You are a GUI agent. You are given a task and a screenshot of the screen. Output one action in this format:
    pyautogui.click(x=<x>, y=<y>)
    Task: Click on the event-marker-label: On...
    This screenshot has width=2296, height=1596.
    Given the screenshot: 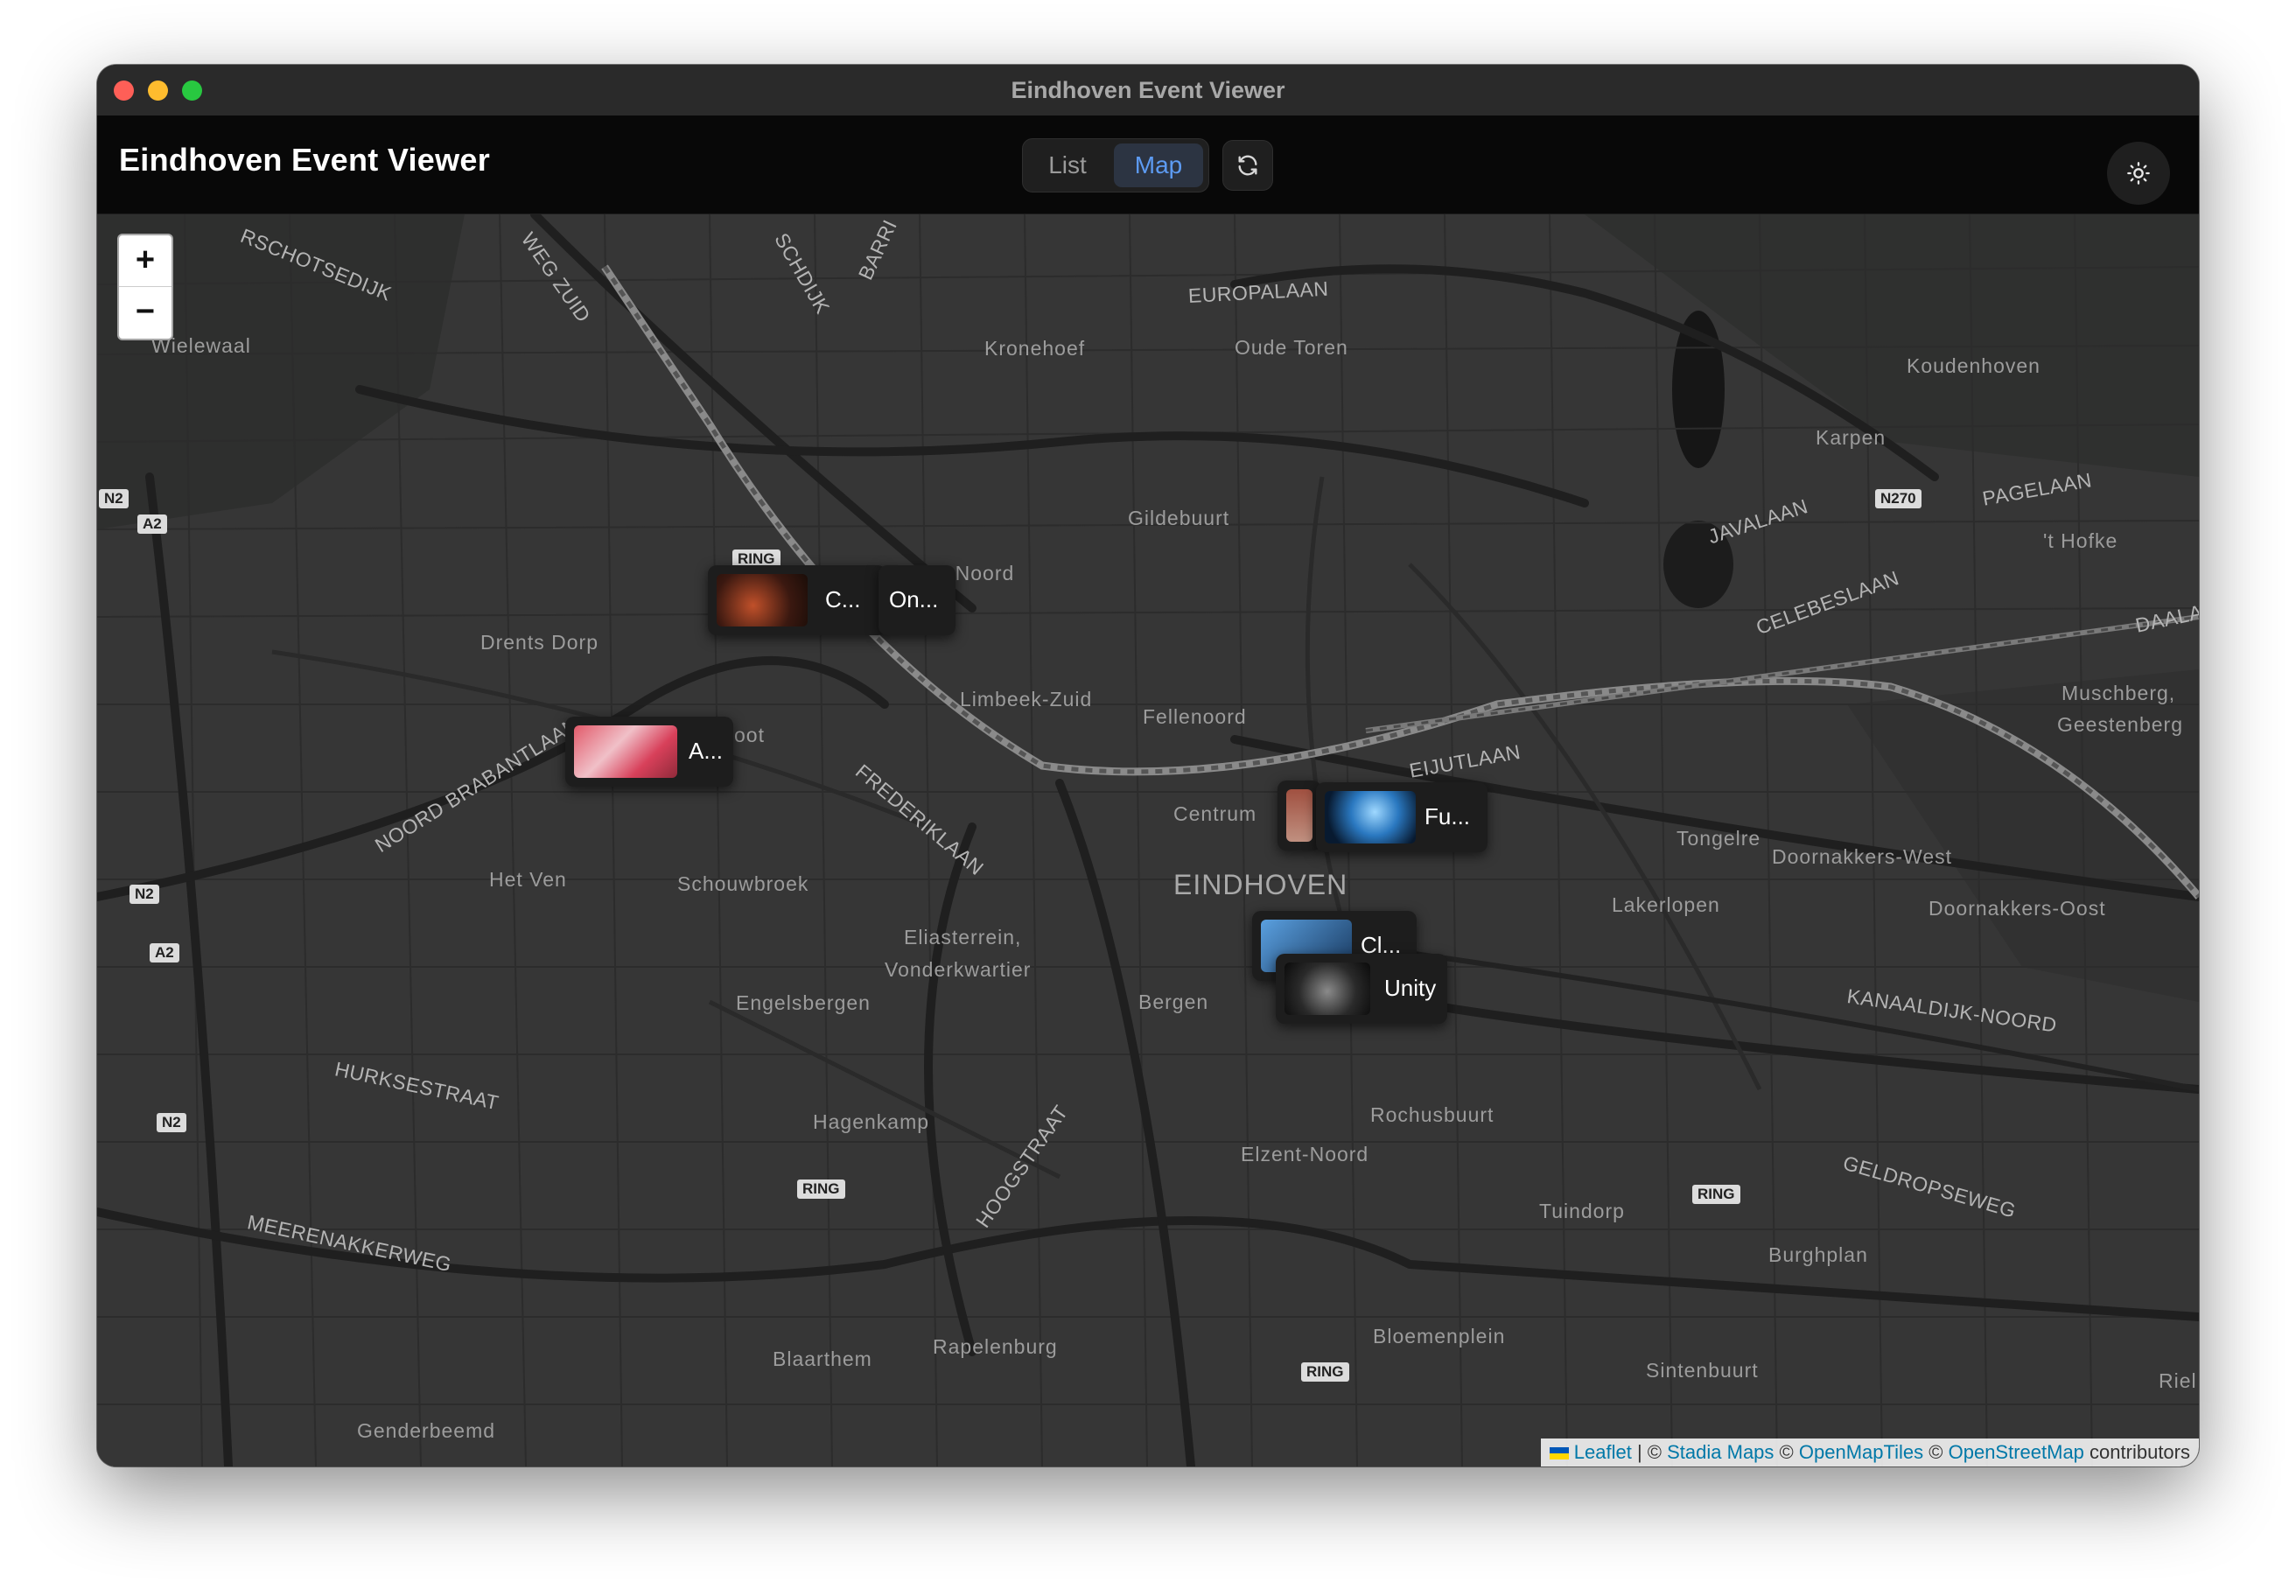 What is the action you would take?
    pyautogui.click(x=914, y=599)
    